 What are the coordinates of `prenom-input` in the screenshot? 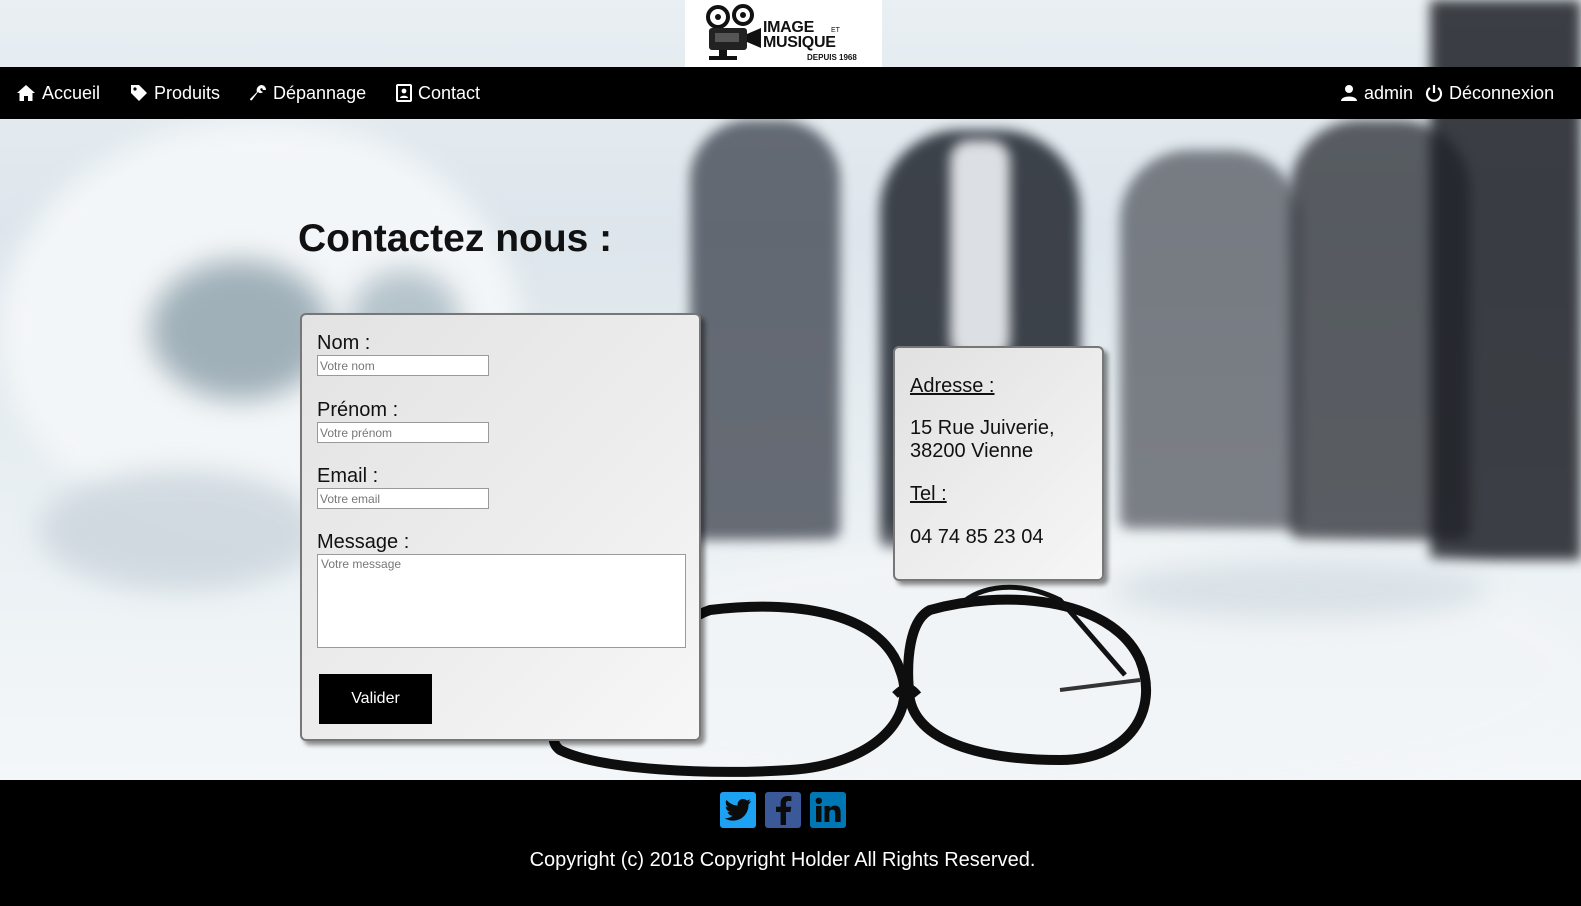 It's located at (403, 432).